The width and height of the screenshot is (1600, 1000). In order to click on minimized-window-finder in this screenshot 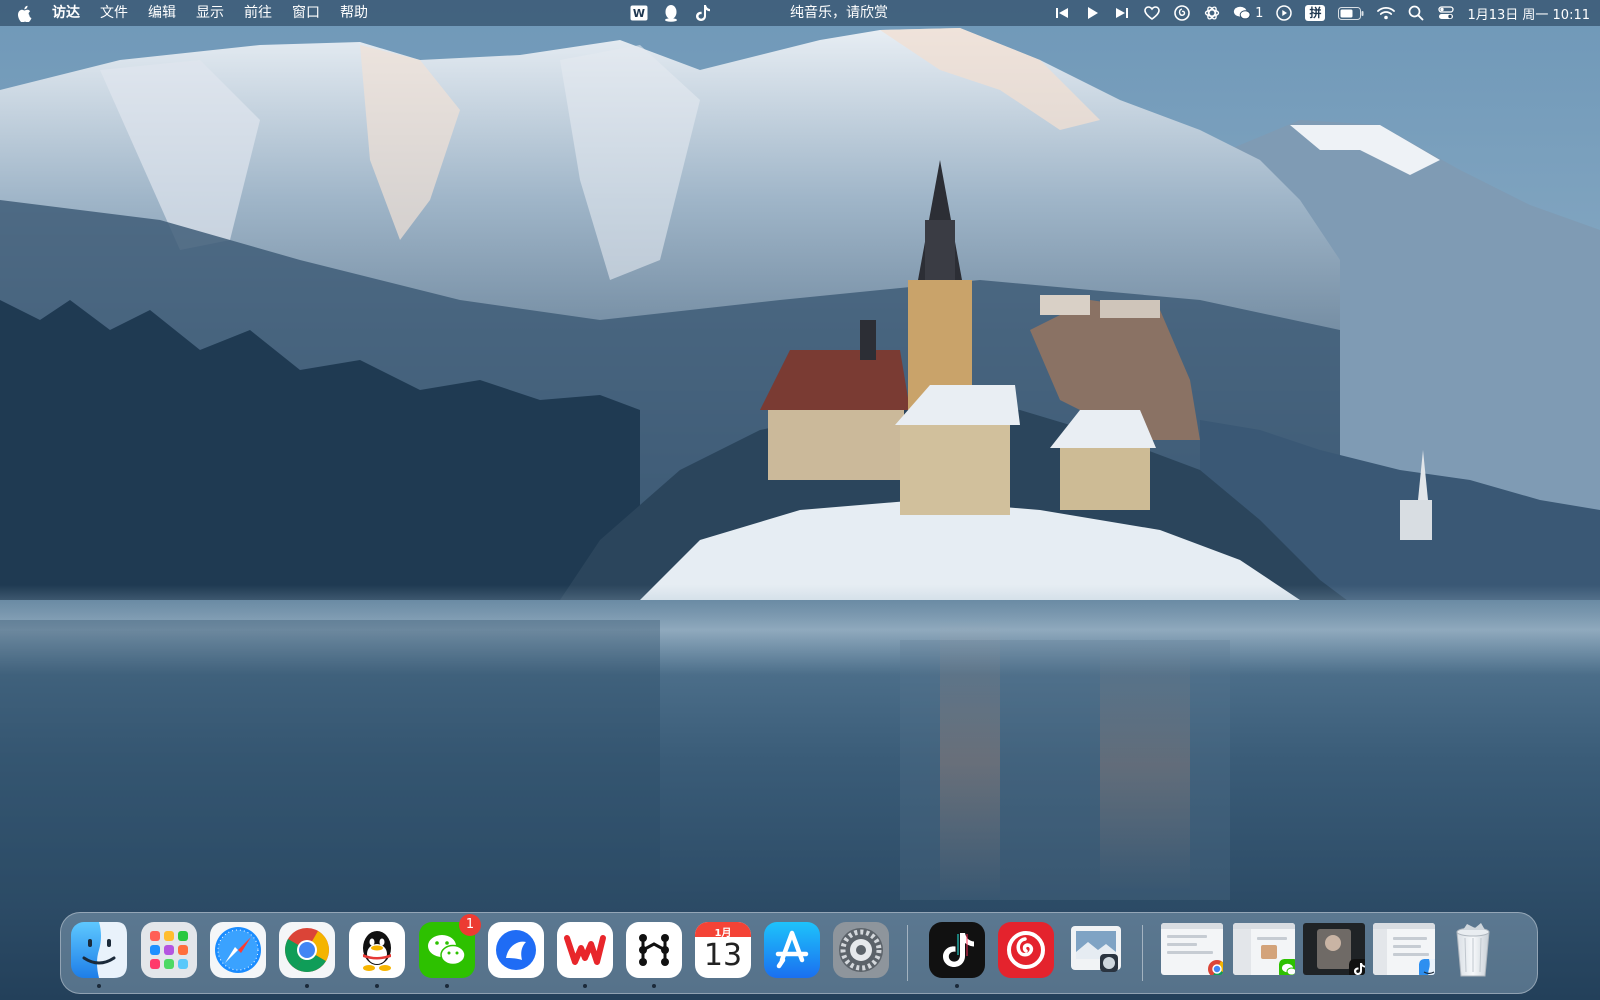, I will do `click(1404, 949)`.